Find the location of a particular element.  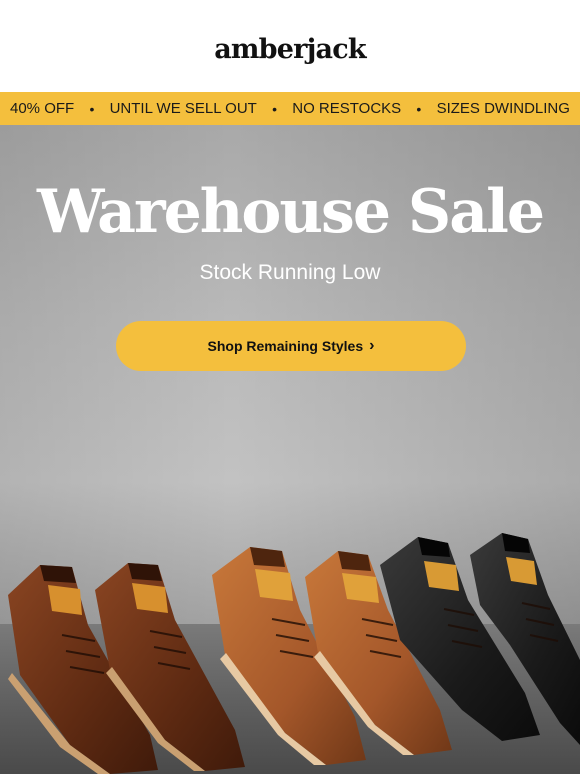

ticker-item-discount: 40% OFF is located at coordinates (42, 108).